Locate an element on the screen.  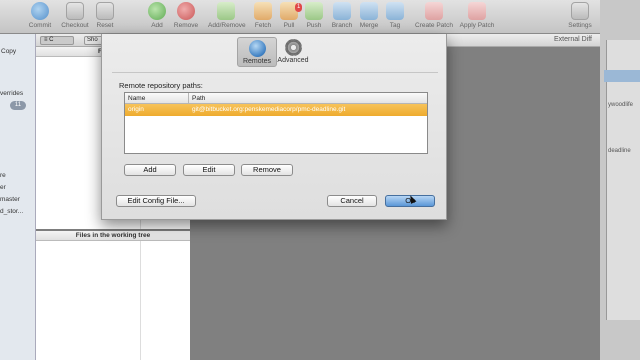
commit-icon is located at coordinates (40, 11).